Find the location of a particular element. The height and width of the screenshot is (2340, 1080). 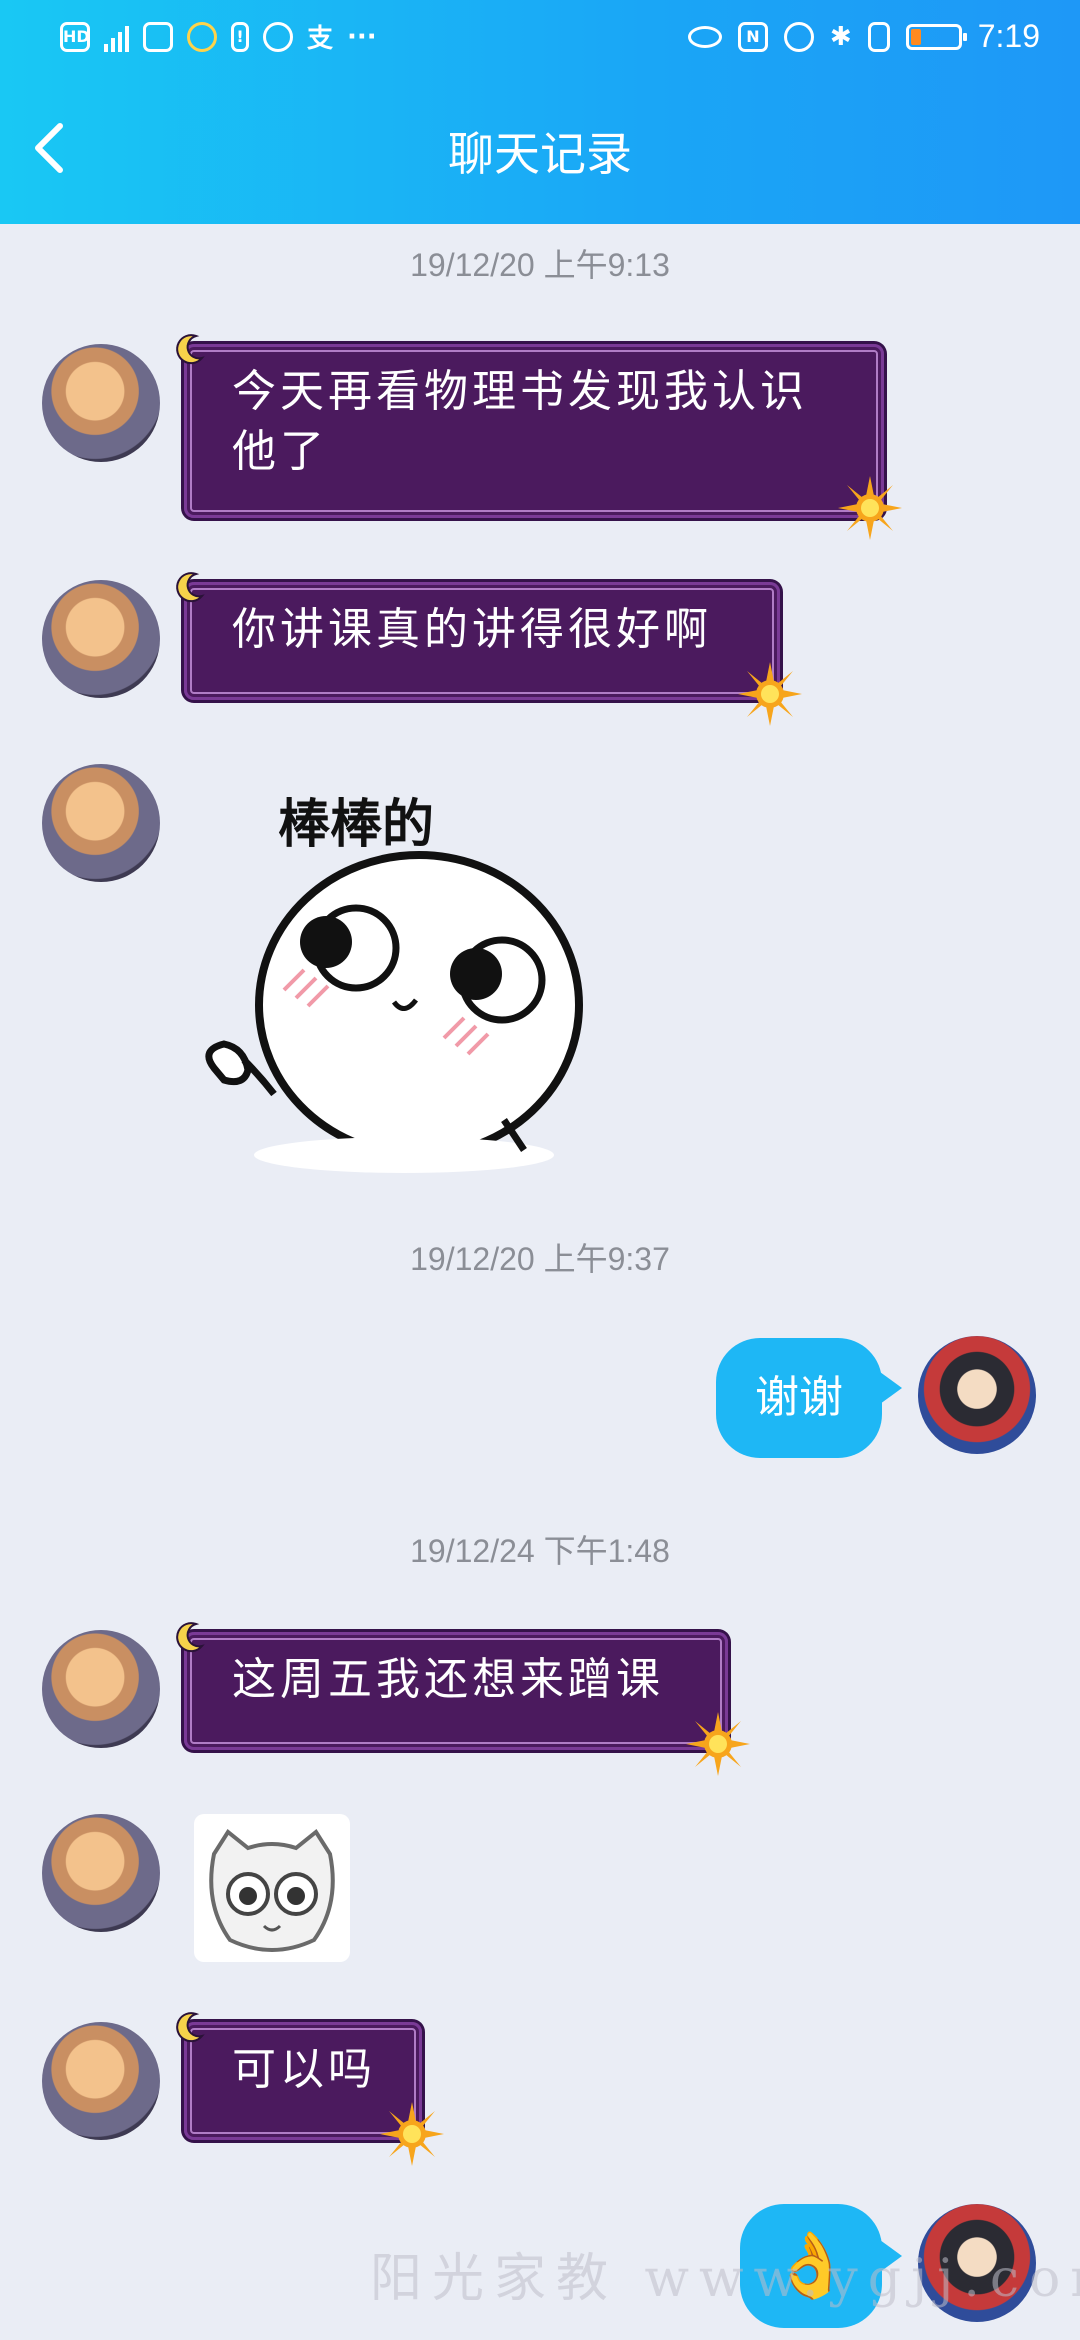

page-title: 聊天记录 is located at coordinates (540, 154).